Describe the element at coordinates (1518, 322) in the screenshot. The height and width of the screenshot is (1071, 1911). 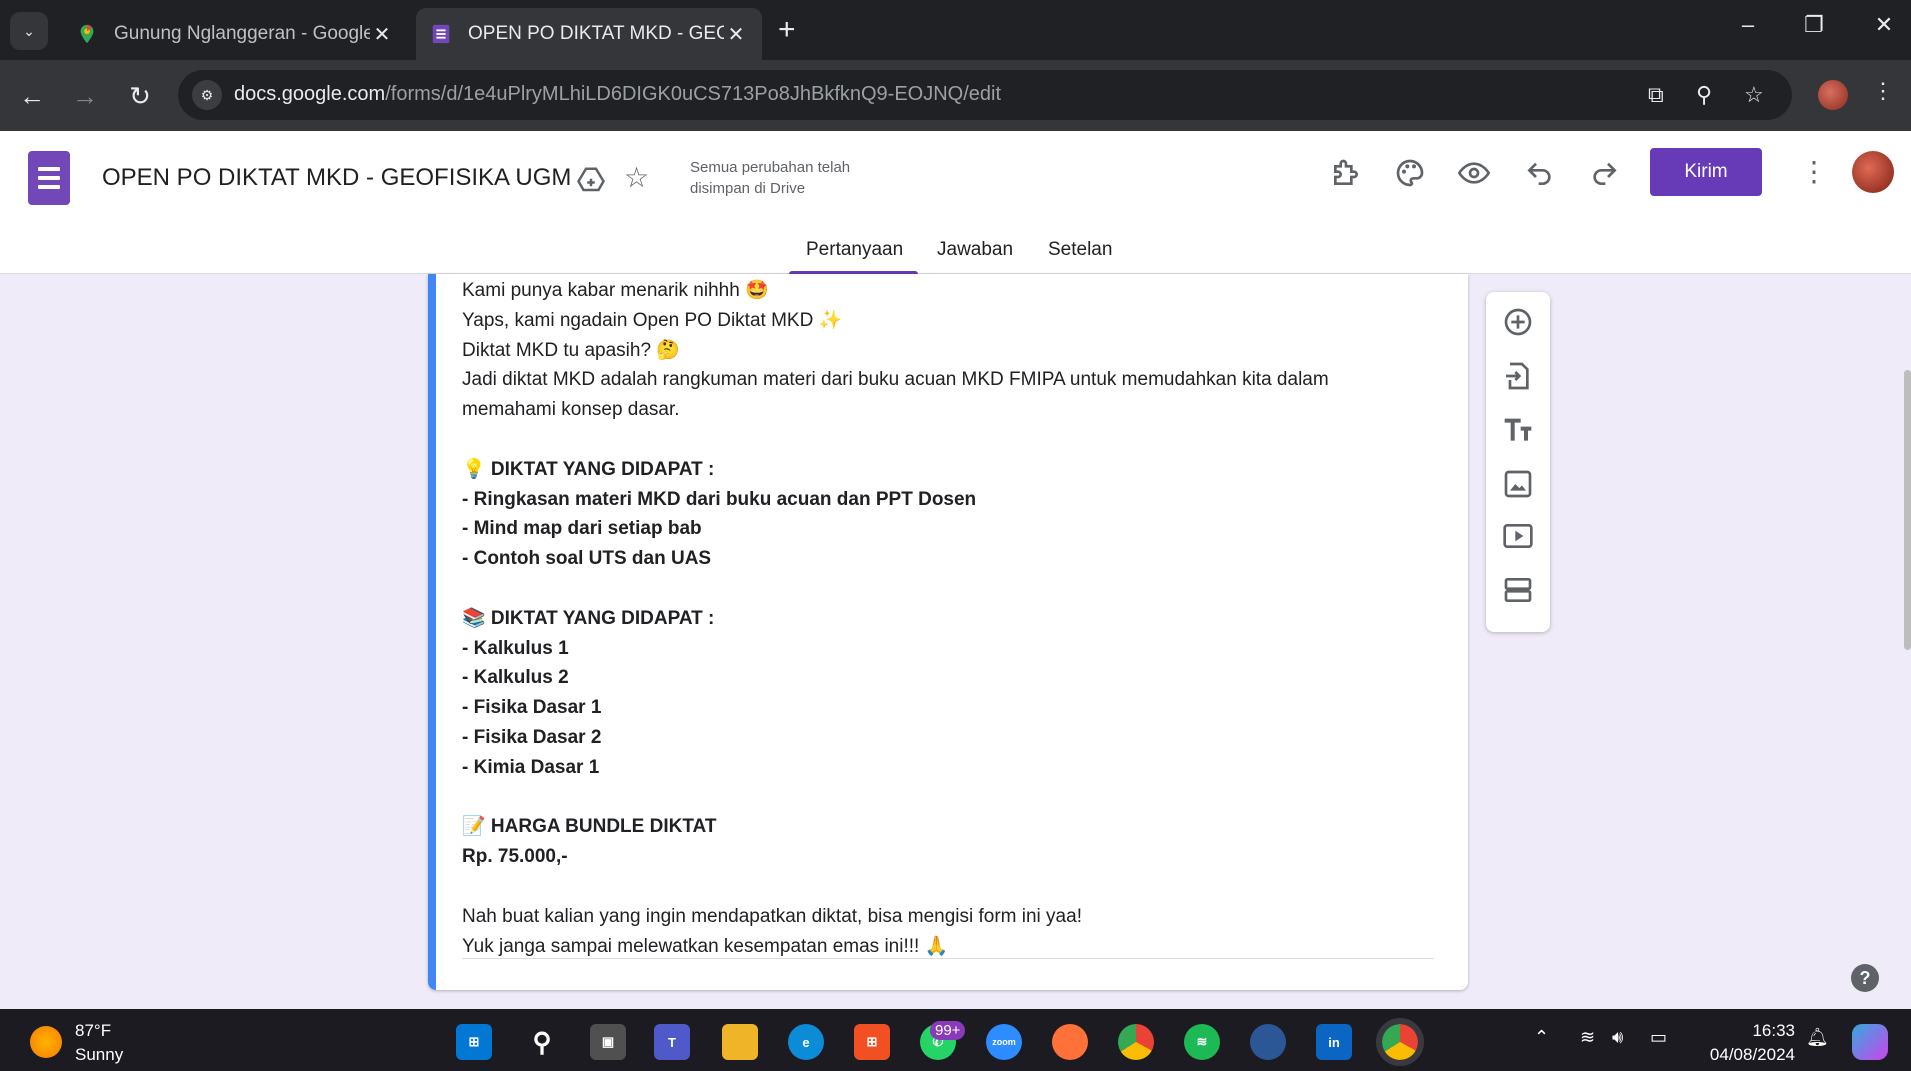
I see `add-question-icon` at that location.